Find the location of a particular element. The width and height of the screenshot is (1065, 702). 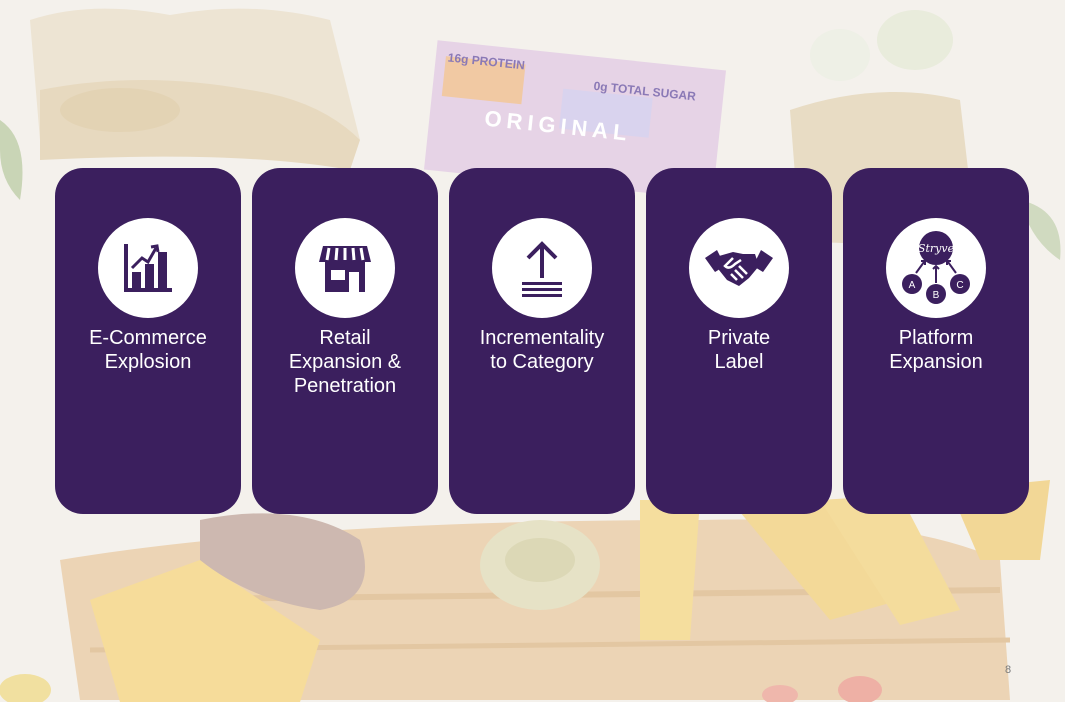

upload-arrow-icon is located at coordinates (542, 268).